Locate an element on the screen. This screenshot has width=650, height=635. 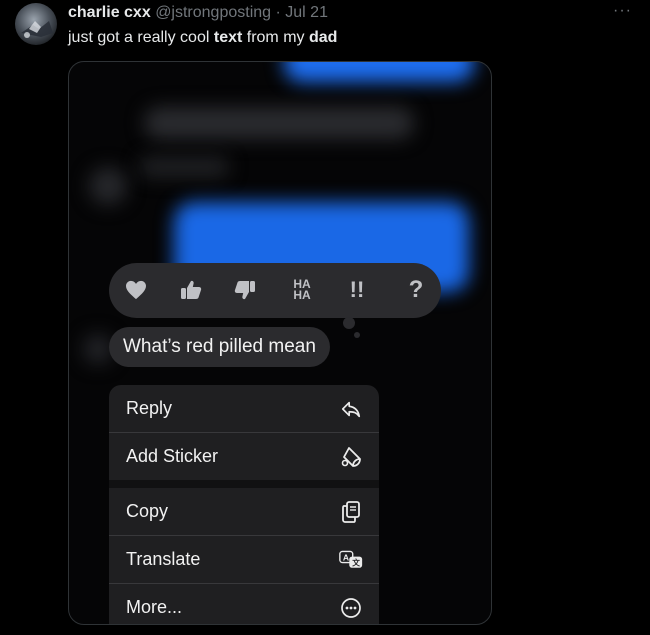
haha-icon: HA HA is located at coordinates (302, 290).